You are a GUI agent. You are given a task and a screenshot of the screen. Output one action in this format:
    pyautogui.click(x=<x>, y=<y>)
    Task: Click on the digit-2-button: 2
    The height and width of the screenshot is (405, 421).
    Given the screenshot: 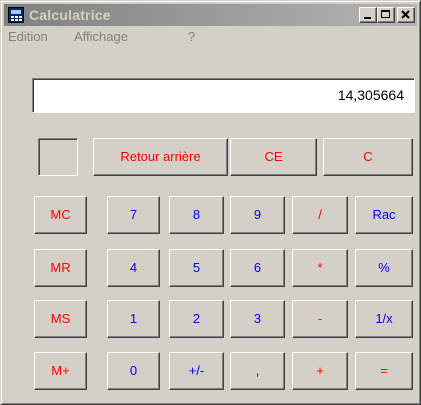 What is the action you would take?
    pyautogui.click(x=196, y=319)
    